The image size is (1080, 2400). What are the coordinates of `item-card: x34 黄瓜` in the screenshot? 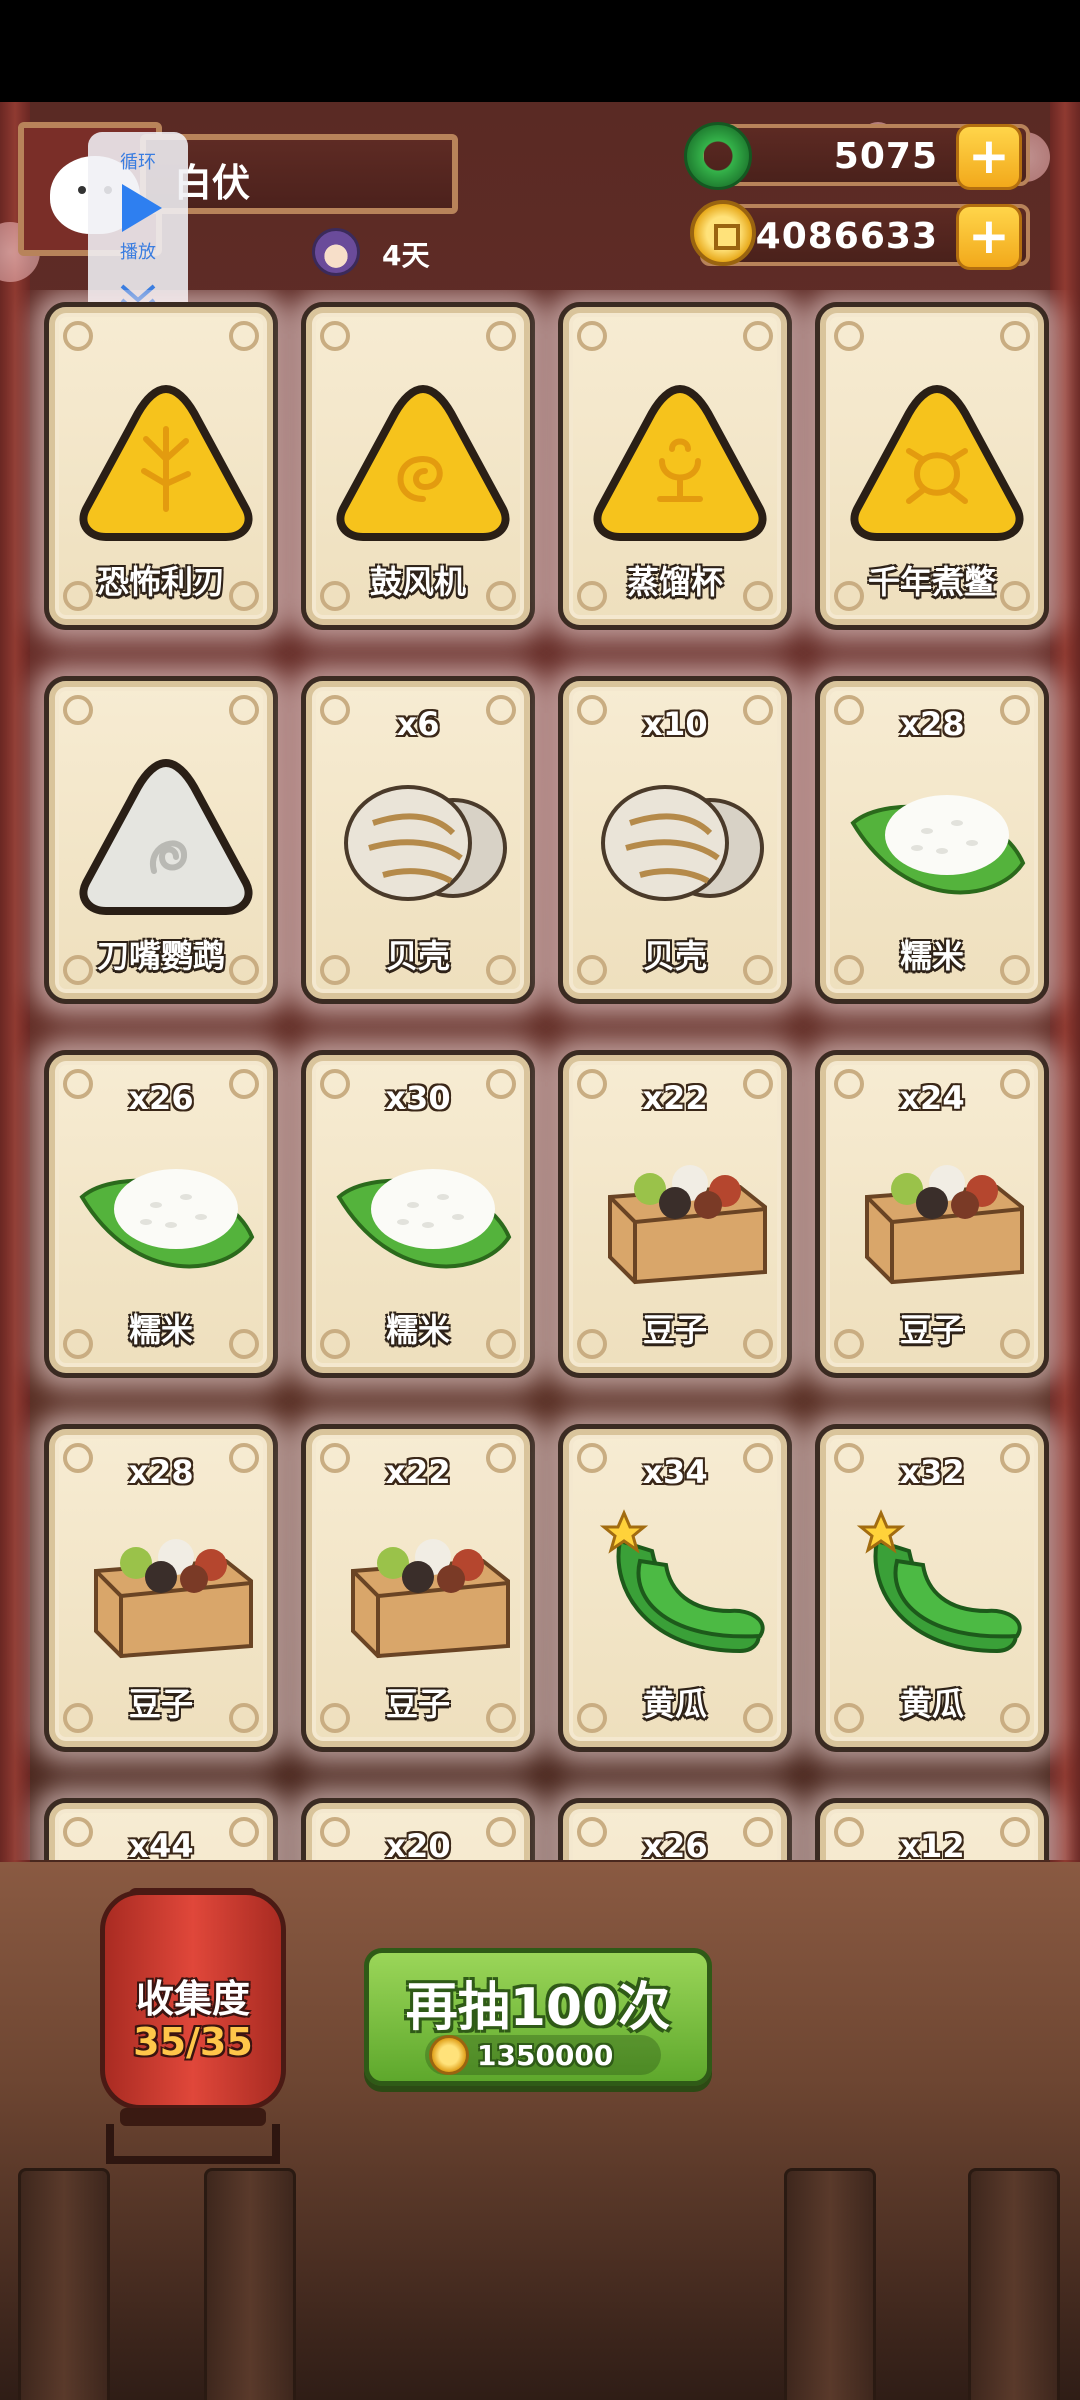 It's located at (675, 1588).